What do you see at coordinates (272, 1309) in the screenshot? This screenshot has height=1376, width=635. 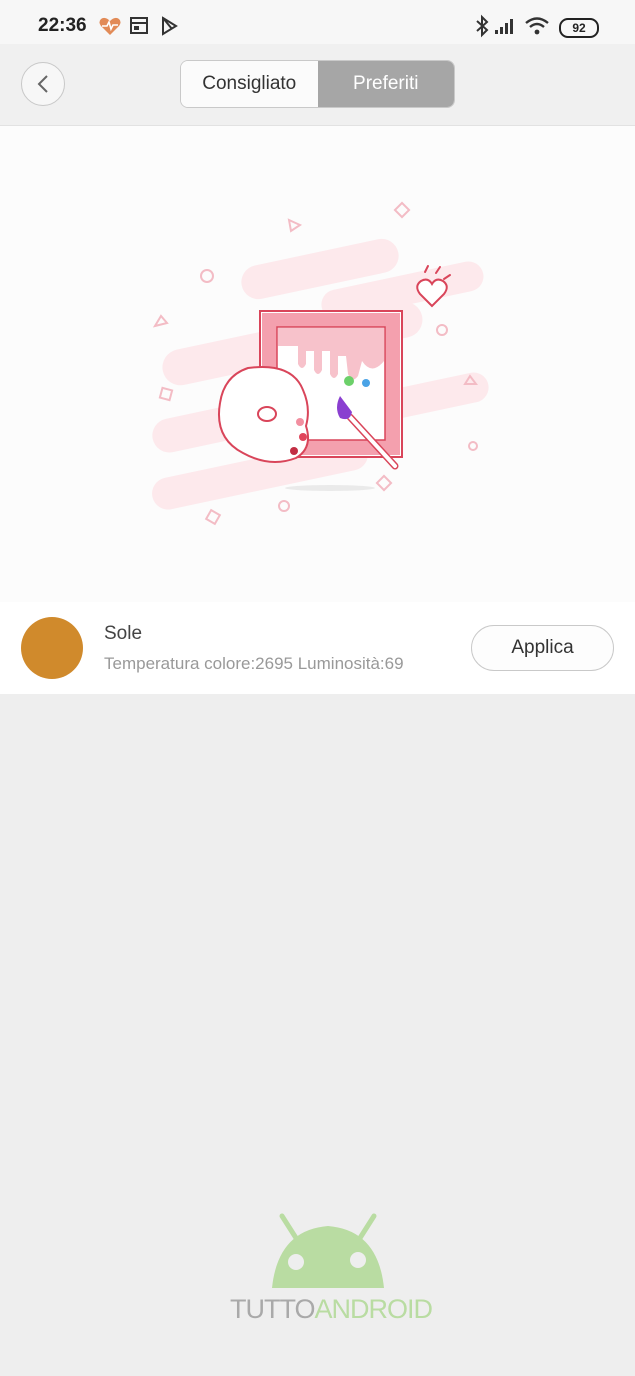 I see `watermark-text-tutto: TUTTO` at bounding box center [272, 1309].